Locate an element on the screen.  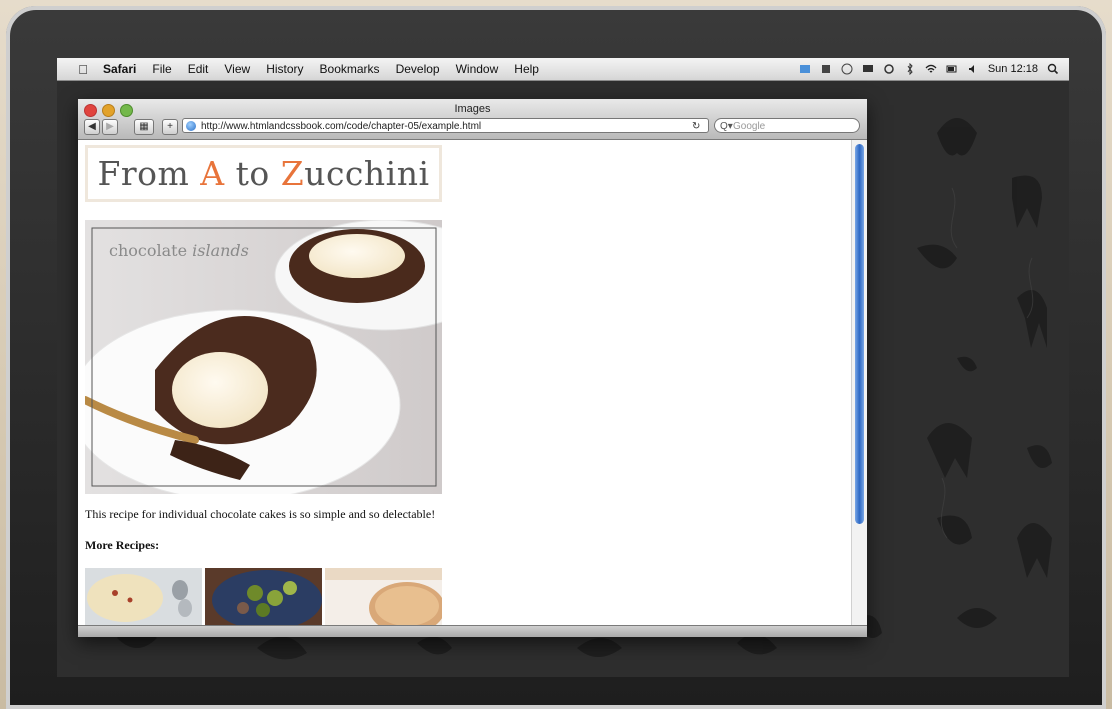
more-recipes-heading: More Recipes: is located at coordinates (122, 545).